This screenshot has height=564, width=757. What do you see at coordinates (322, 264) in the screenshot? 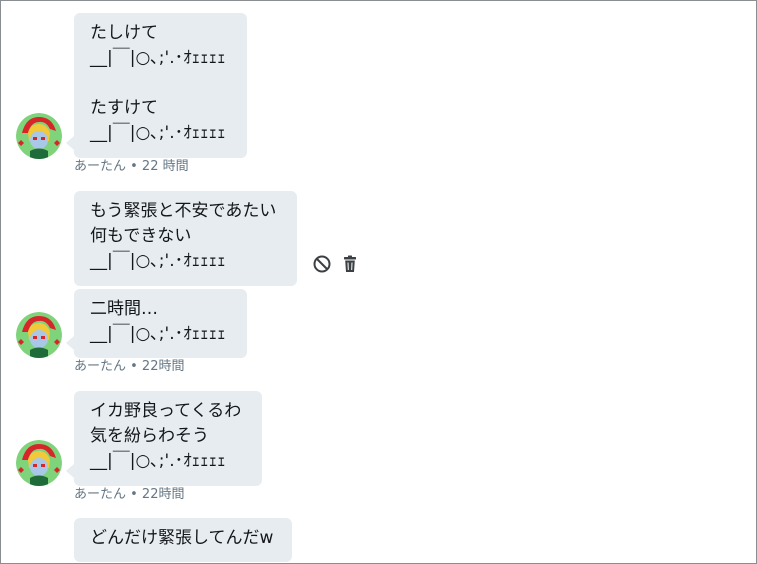
I see `block-icon` at bounding box center [322, 264].